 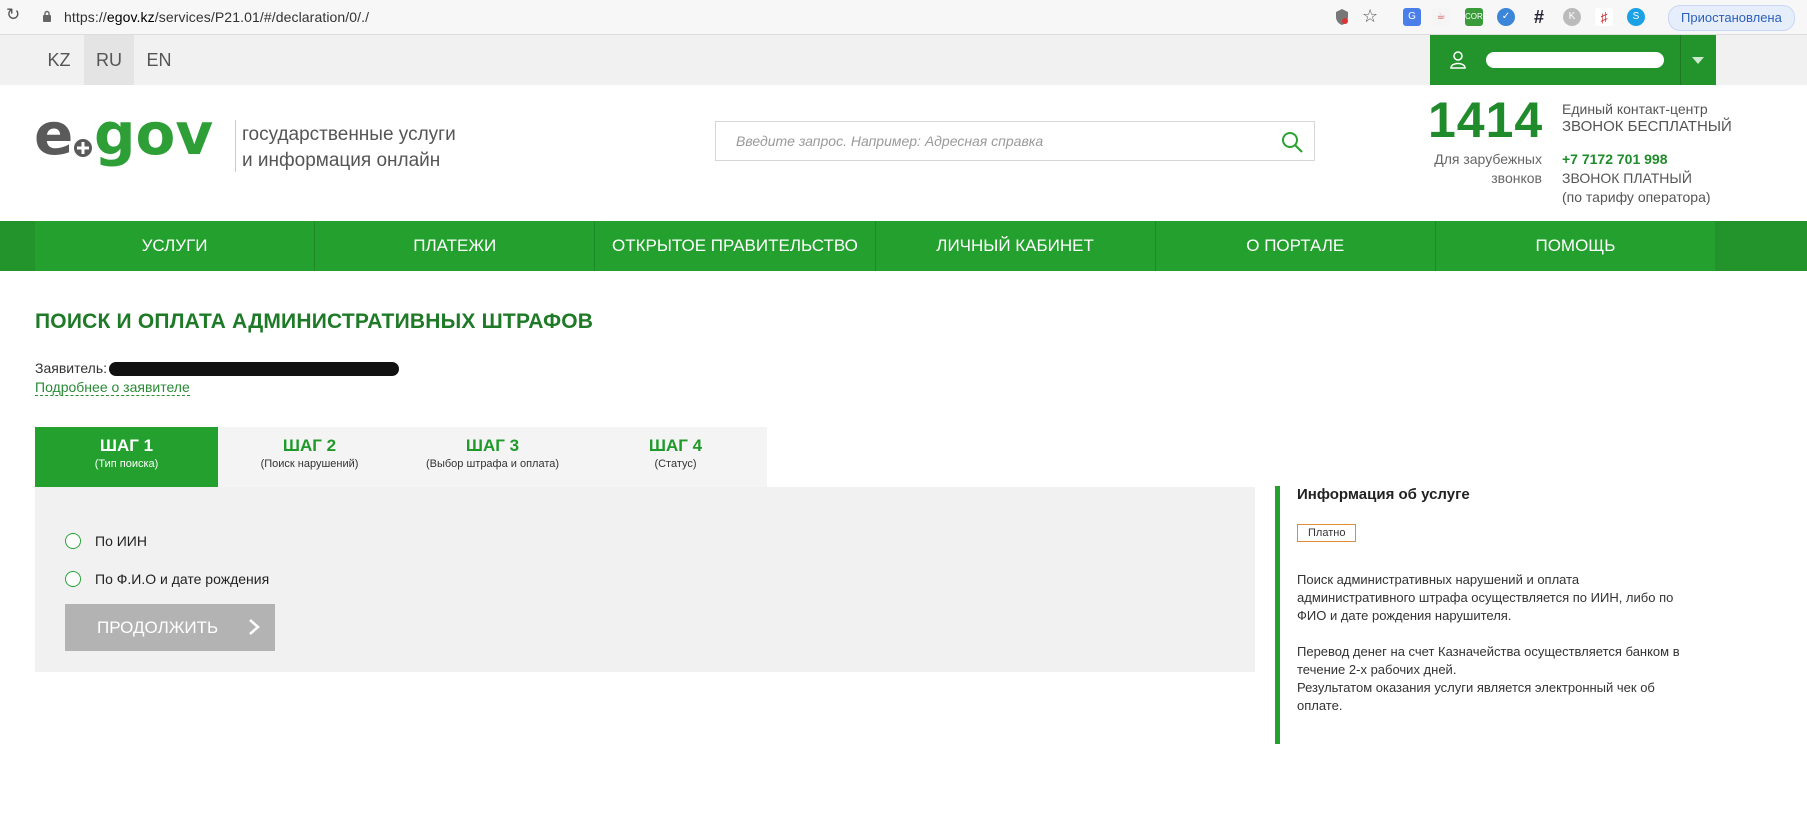 What do you see at coordinates (158, 627) in the screenshot?
I see `continue-label: ПРОДОЛЖИТЬ` at bounding box center [158, 627].